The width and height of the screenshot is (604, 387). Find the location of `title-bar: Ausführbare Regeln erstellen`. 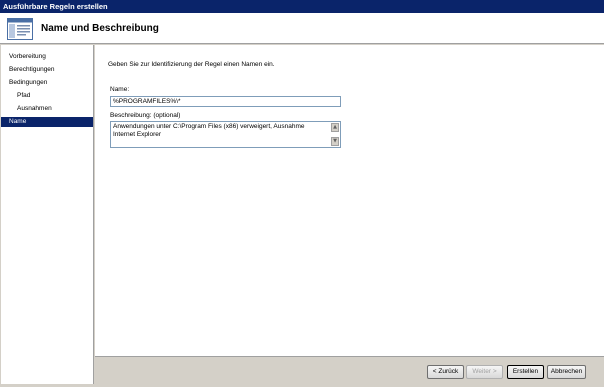

title-bar: Ausführbare Regeln erstellen is located at coordinates (302, 6).